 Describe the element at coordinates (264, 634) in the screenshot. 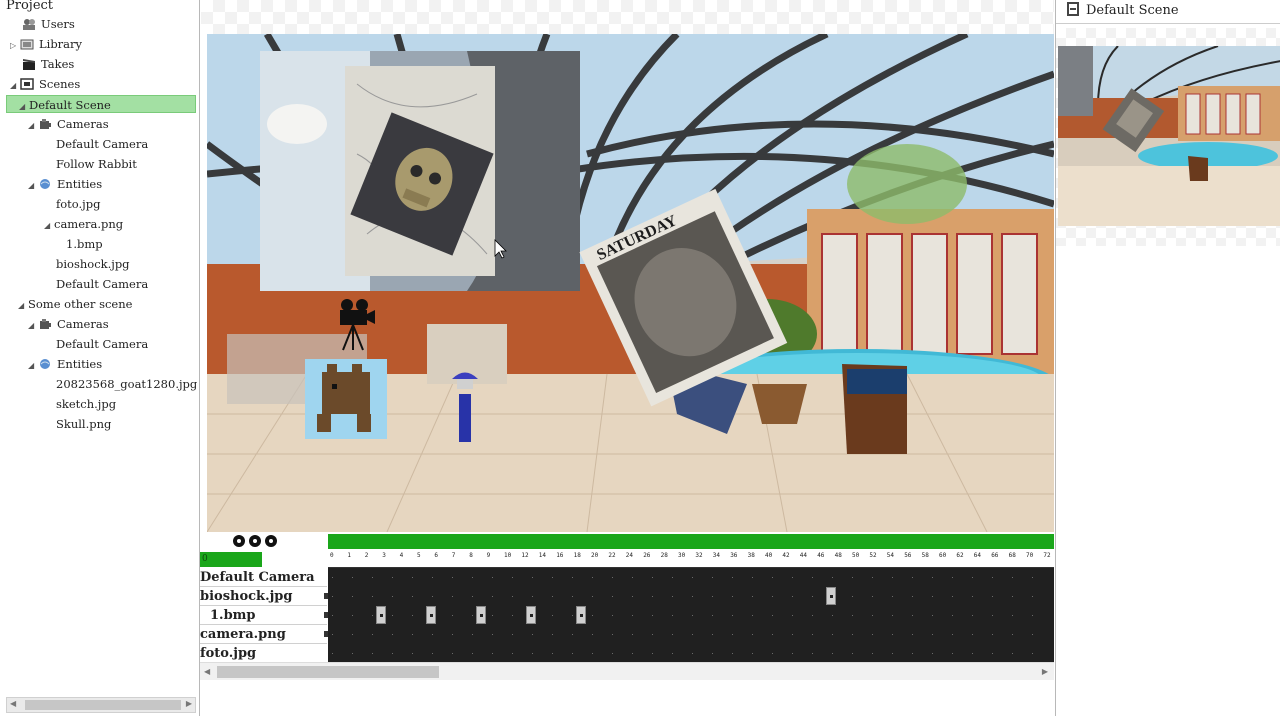

I see `track-label: camera.png` at that location.